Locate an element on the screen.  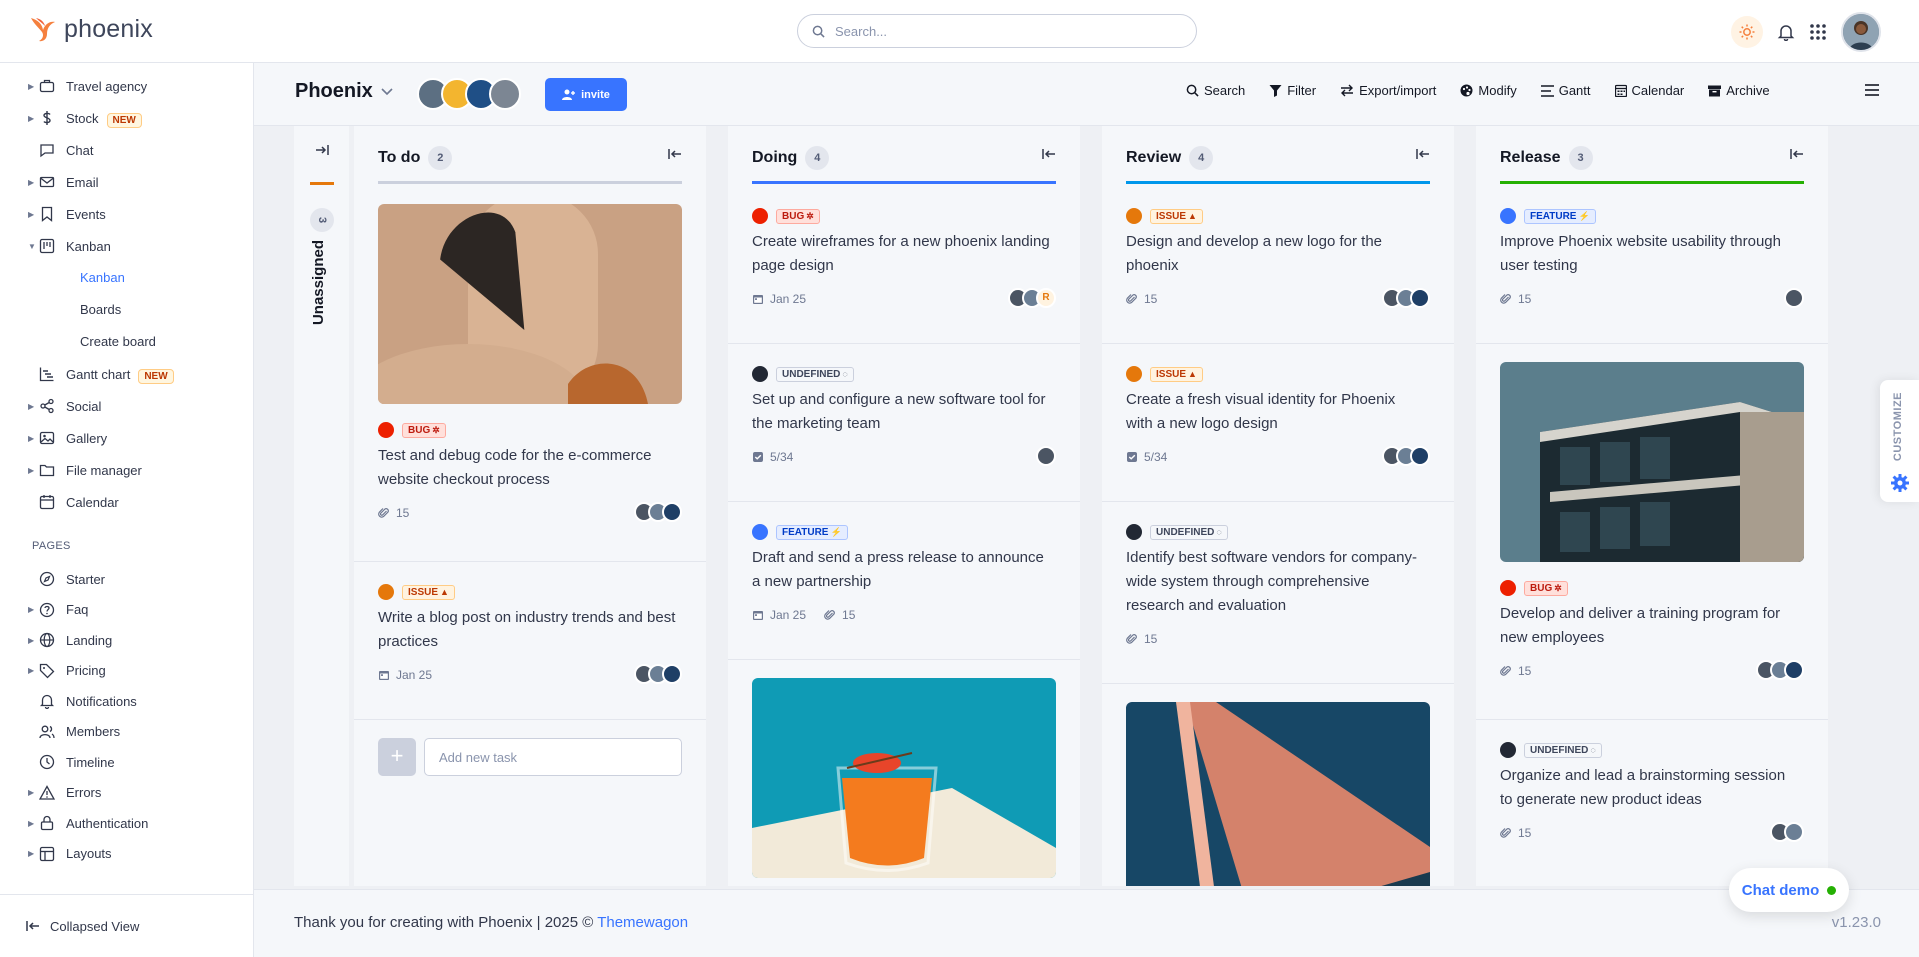
meta-text: 5/34 is located at coordinates (1156, 457).